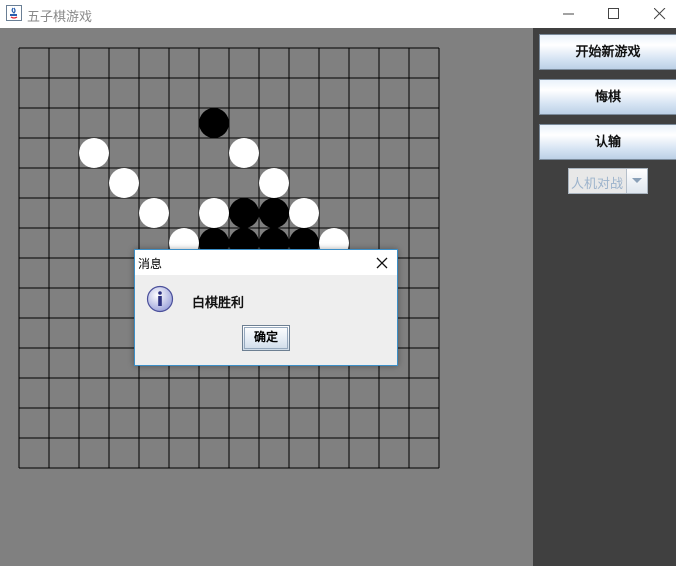  Describe the element at coordinates (150, 264) in the screenshot. I see `dialog-title: 消息` at that location.